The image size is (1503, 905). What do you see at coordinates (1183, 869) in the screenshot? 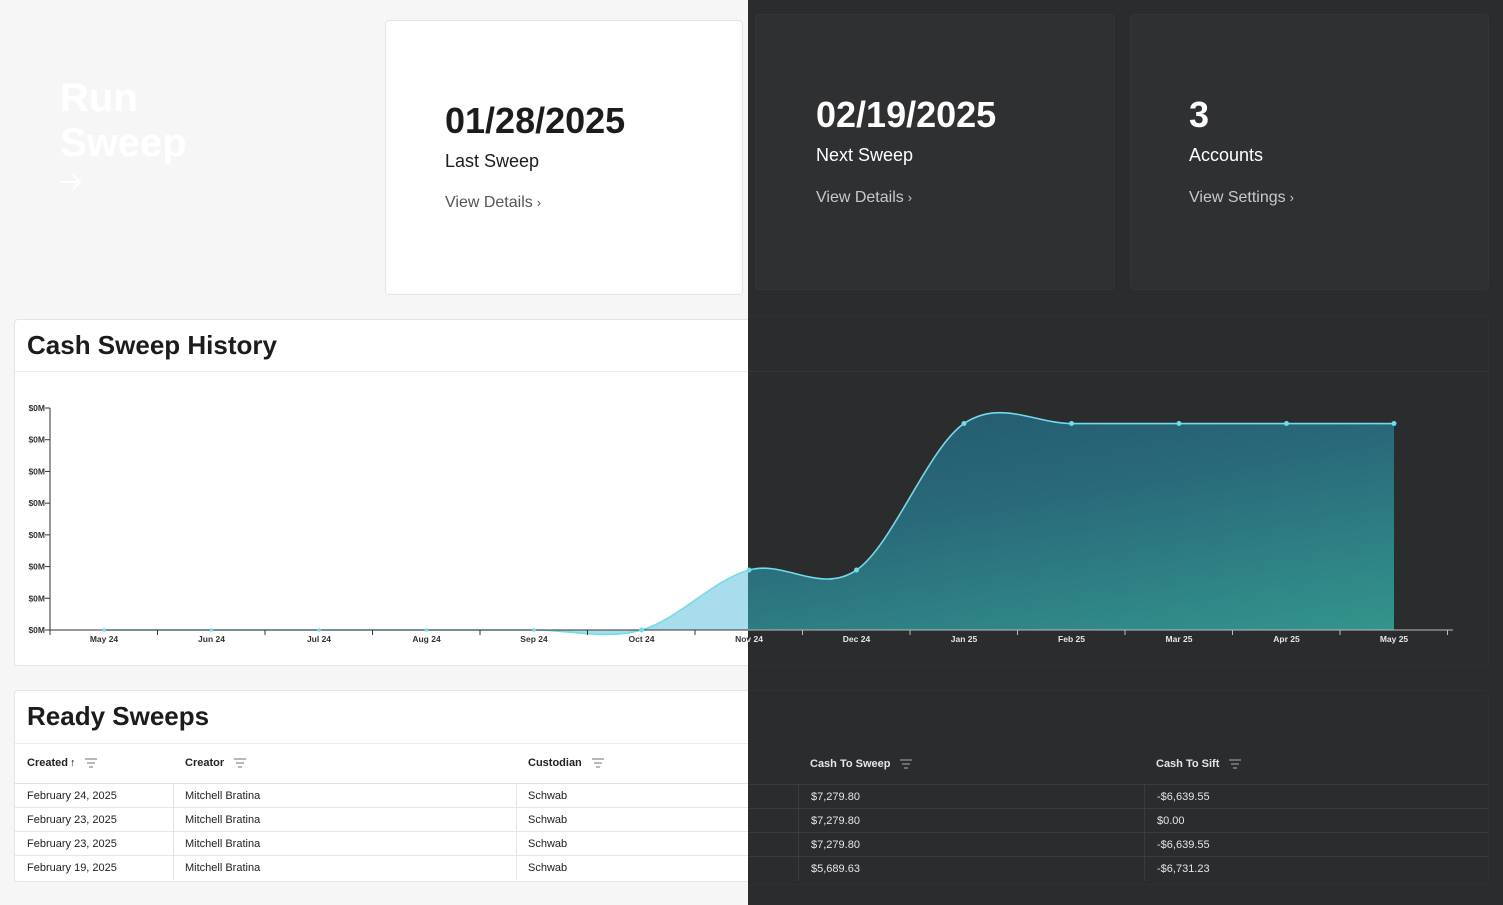
I see `cell-cash-to-sift: -$6,731.23` at bounding box center [1183, 869].